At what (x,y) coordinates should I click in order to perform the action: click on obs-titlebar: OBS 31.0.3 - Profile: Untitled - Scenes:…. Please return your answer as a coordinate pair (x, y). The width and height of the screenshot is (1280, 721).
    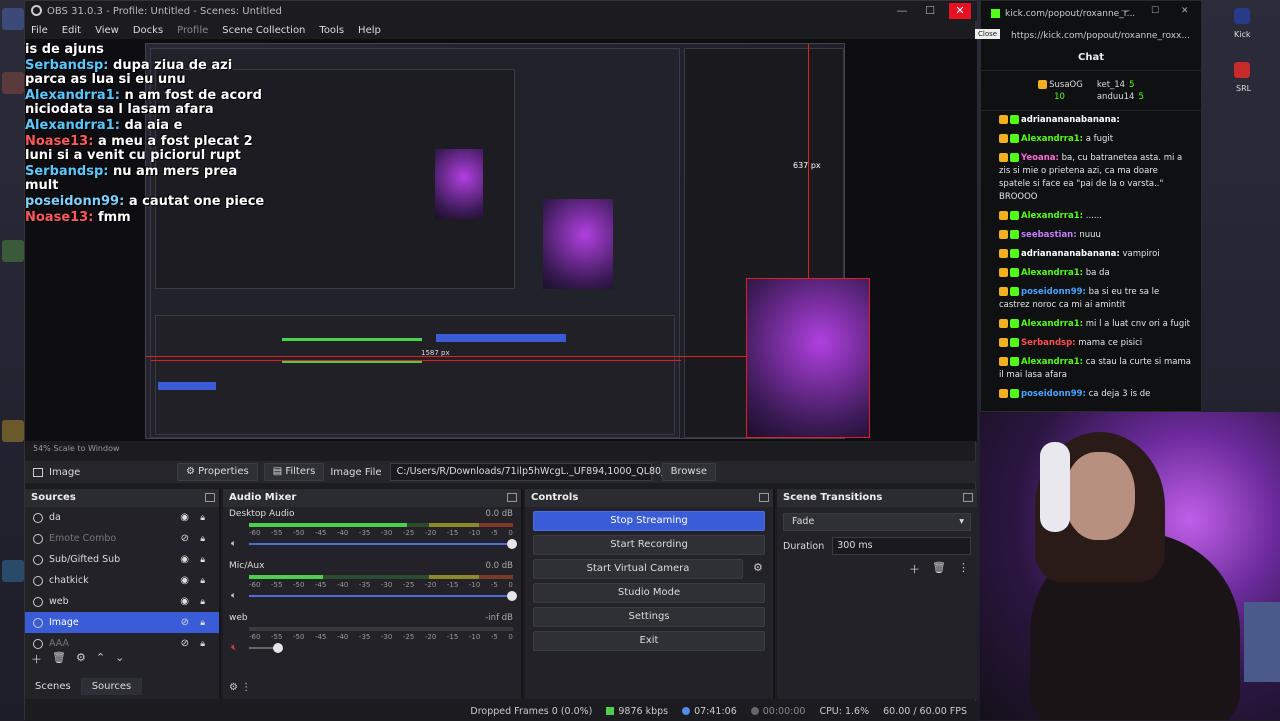
    Looking at the image, I should click on (501, 11).